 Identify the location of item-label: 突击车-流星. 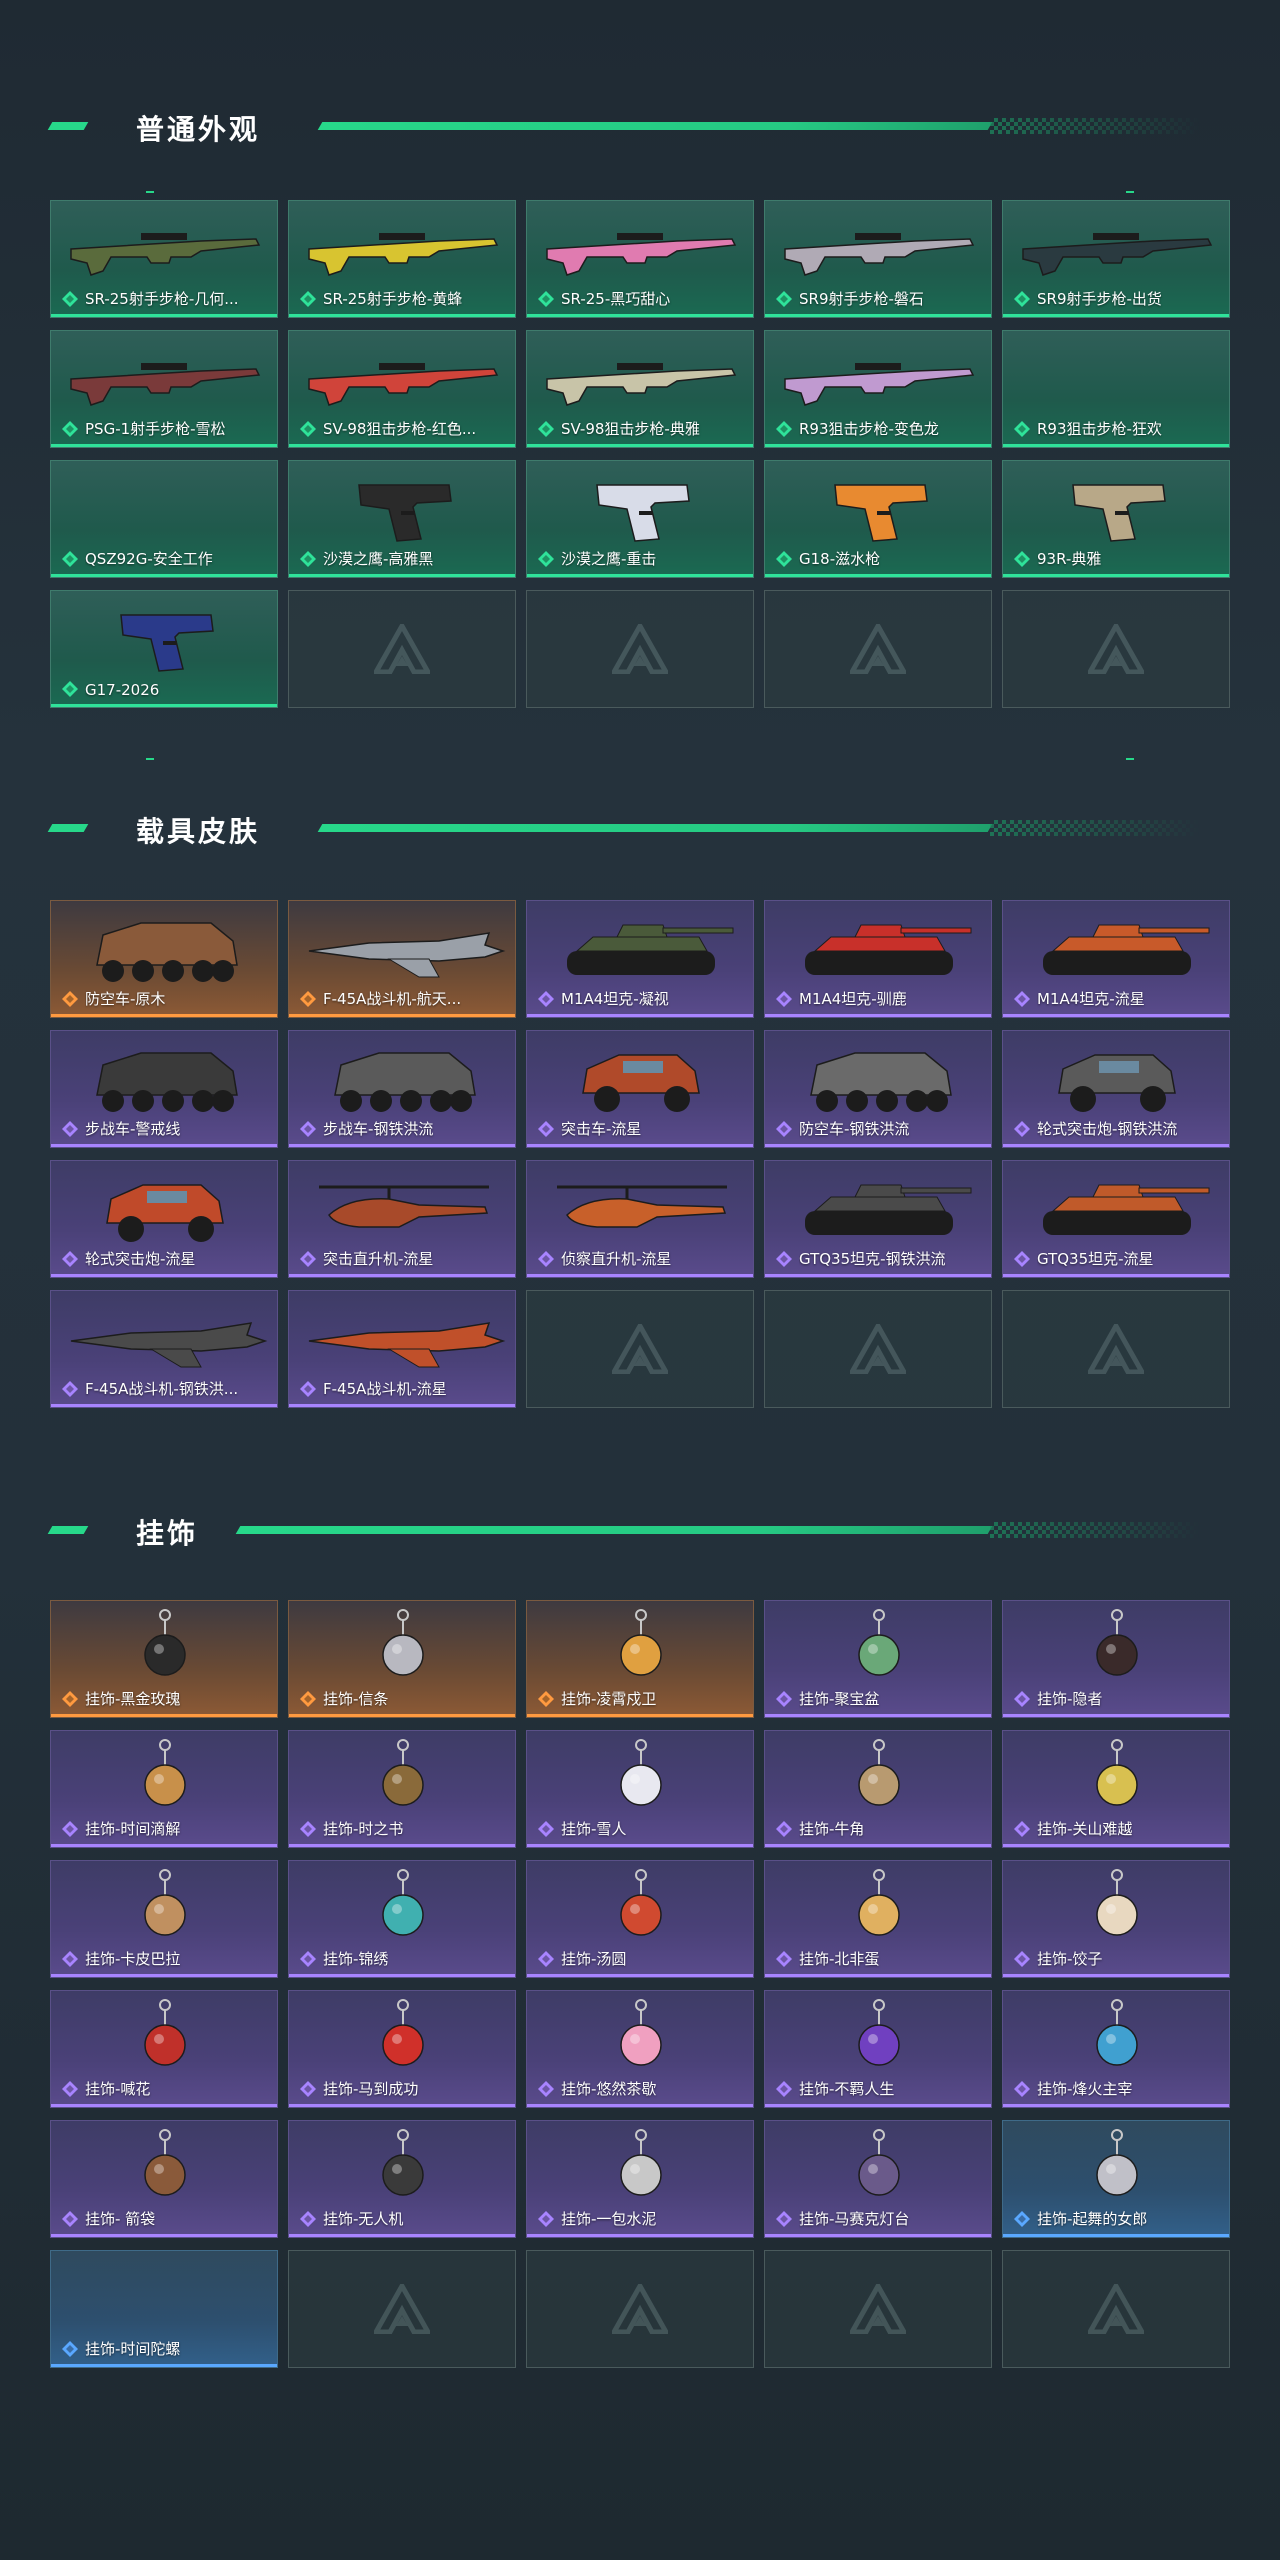
(601, 1129).